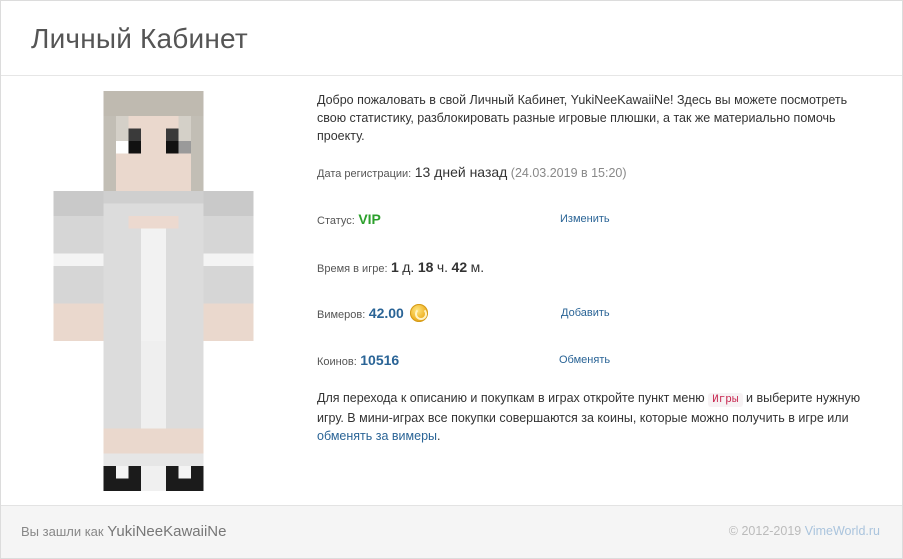 This screenshot has width=903, height=559. I want to click on vimers-row: Вимеров: 42.00 Добавить, so click(597, 313).